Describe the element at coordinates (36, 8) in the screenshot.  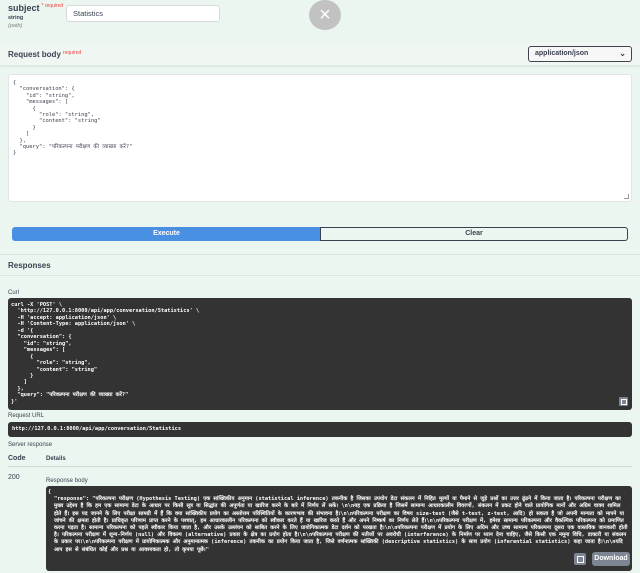
I see `param-name: subject * required` at that location.